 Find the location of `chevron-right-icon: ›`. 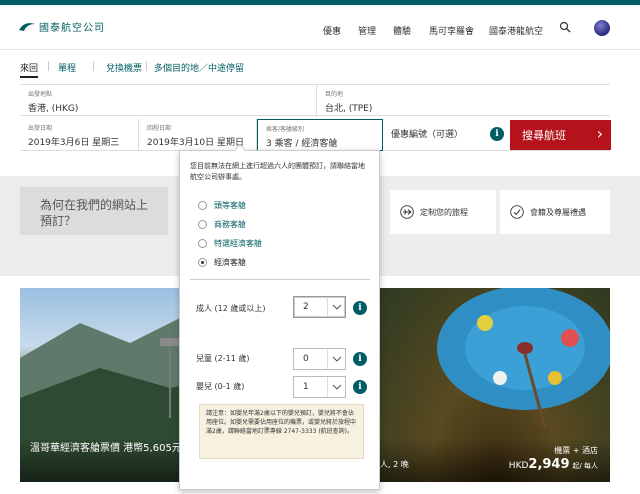

chevron-right-icon: › is located at coordinates (599, 133).